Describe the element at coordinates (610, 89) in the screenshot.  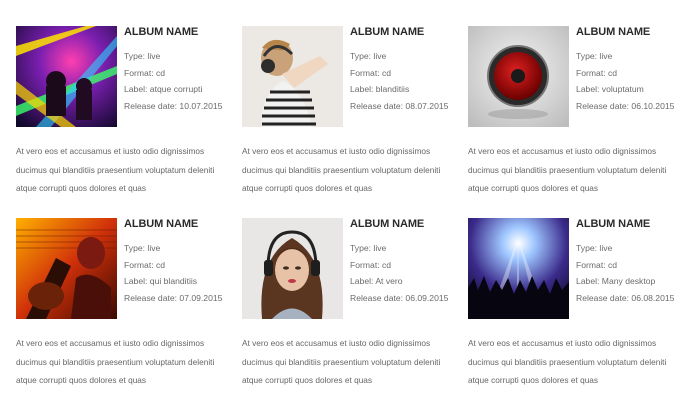
I see `album-label: Label: voluptatum` at that location.